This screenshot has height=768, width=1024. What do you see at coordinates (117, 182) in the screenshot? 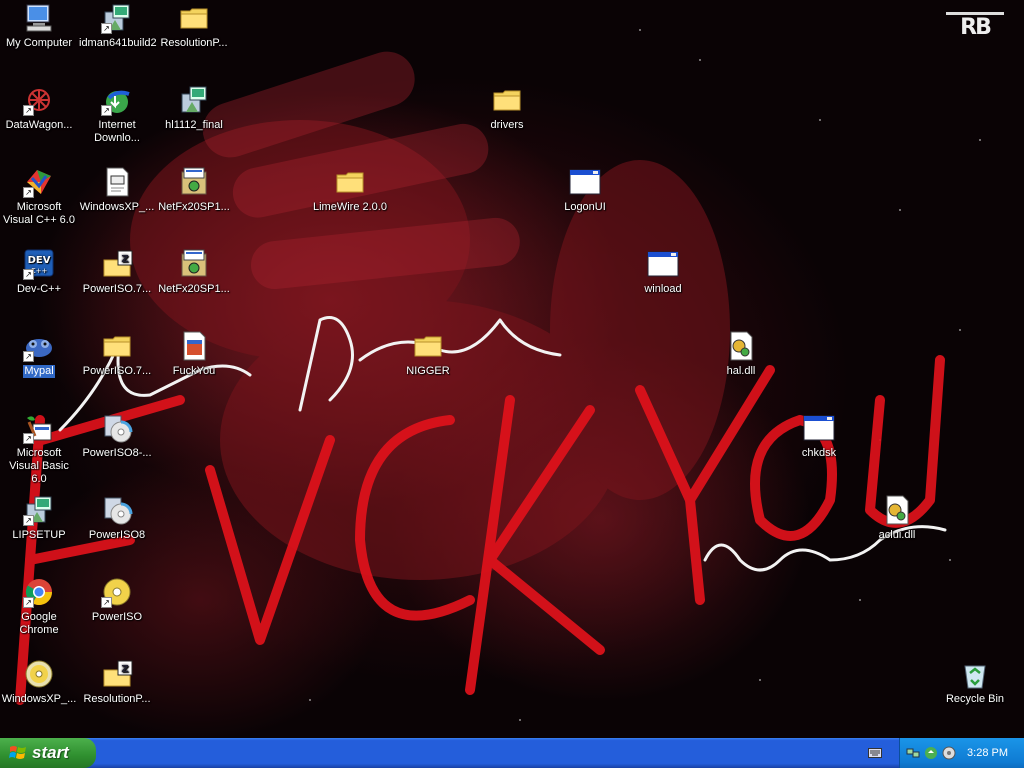
I see `document-icon` at bounding box center [117, 182].